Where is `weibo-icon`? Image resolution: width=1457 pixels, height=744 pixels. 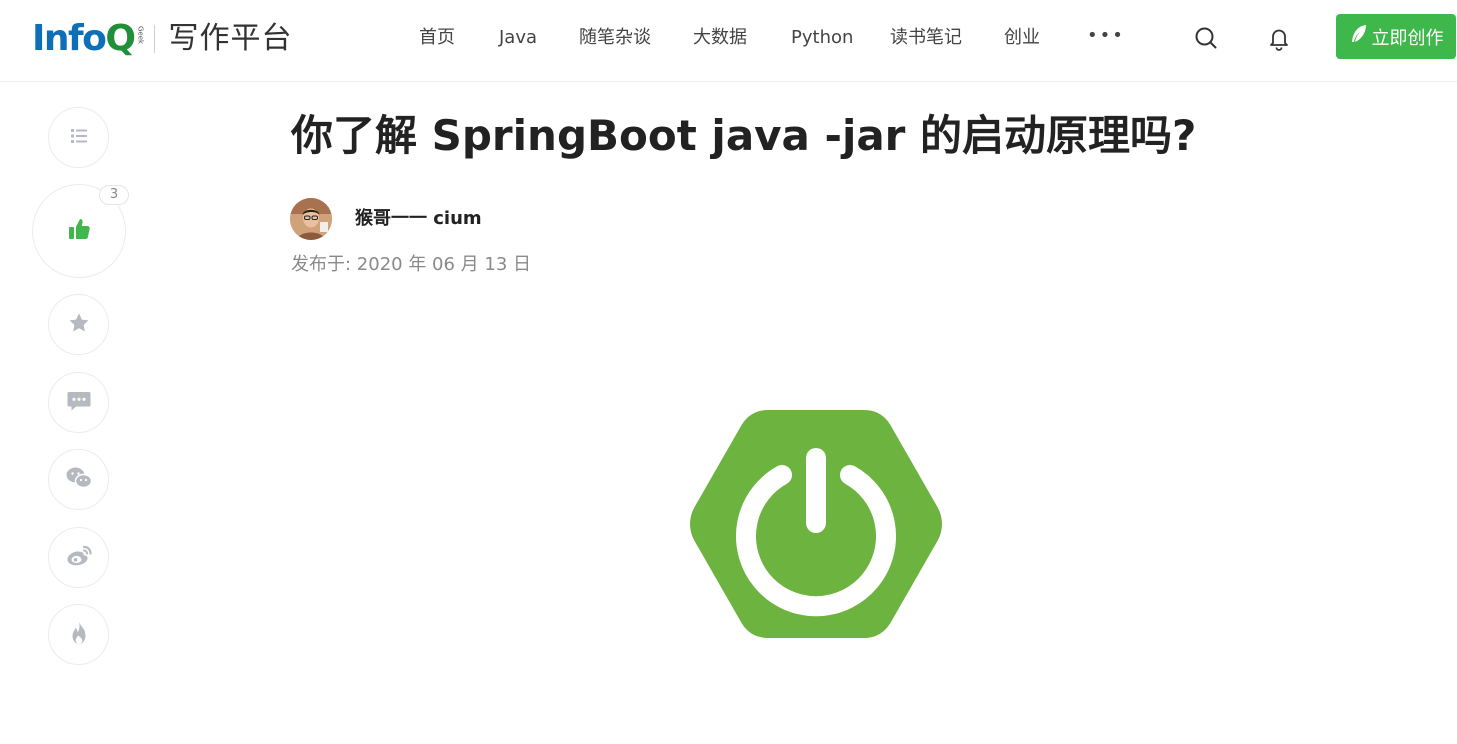 weibo-icon is located at coordinates (79, 558).